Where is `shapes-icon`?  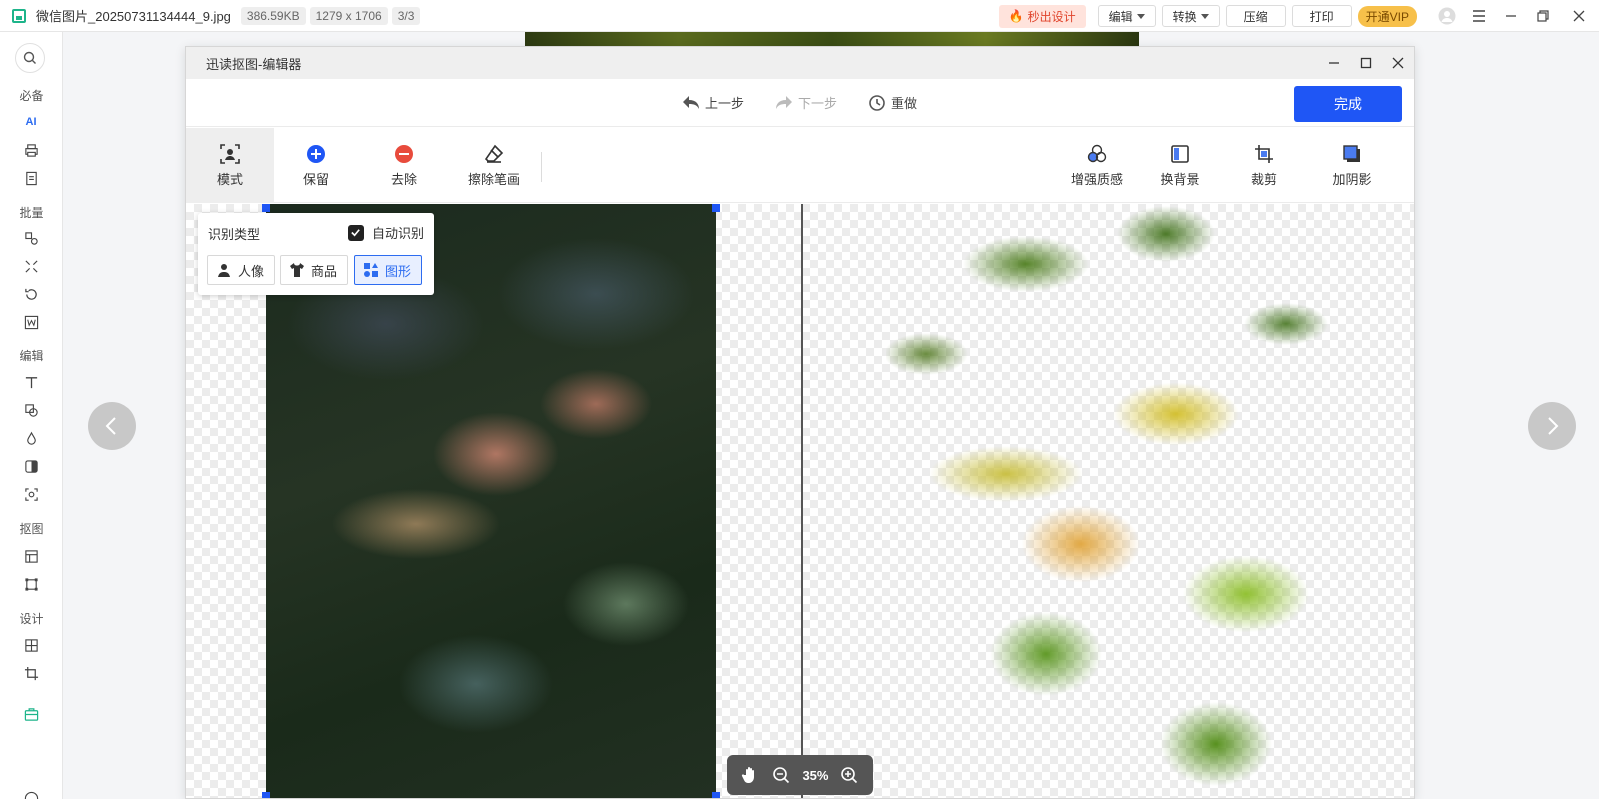 shapes-icon is located at coordinates (371, 270).